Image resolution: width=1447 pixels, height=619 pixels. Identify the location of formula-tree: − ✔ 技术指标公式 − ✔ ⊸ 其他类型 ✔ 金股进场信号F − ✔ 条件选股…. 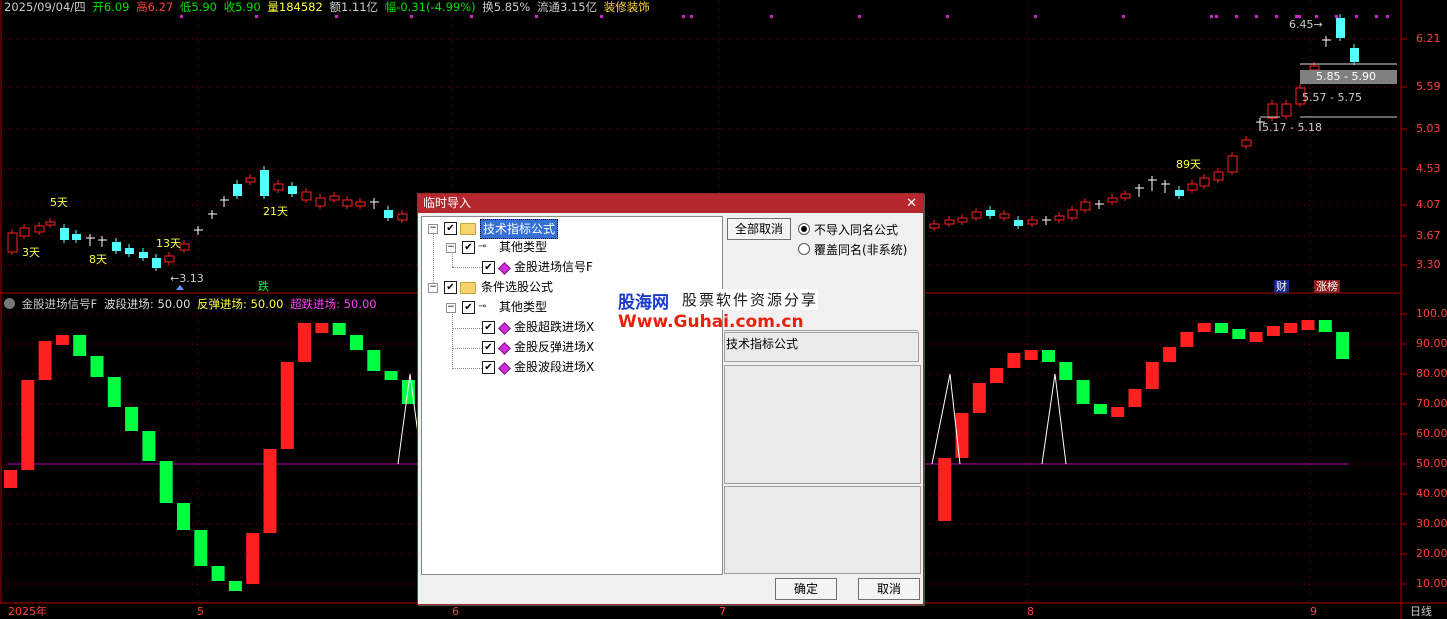
(572, 395).